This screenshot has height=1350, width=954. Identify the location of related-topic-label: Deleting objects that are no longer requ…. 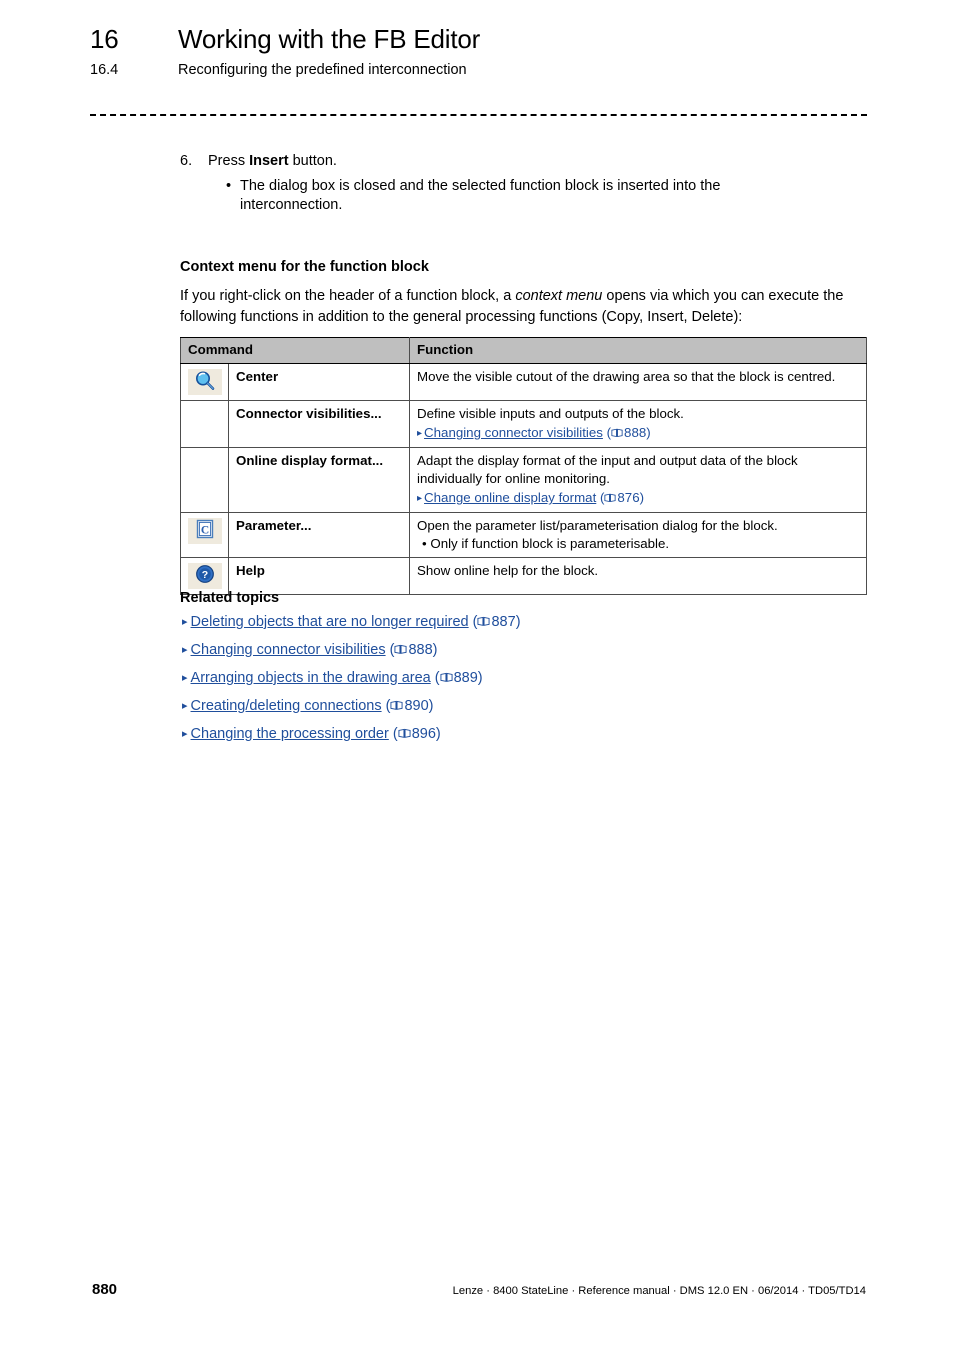
(330, 622).